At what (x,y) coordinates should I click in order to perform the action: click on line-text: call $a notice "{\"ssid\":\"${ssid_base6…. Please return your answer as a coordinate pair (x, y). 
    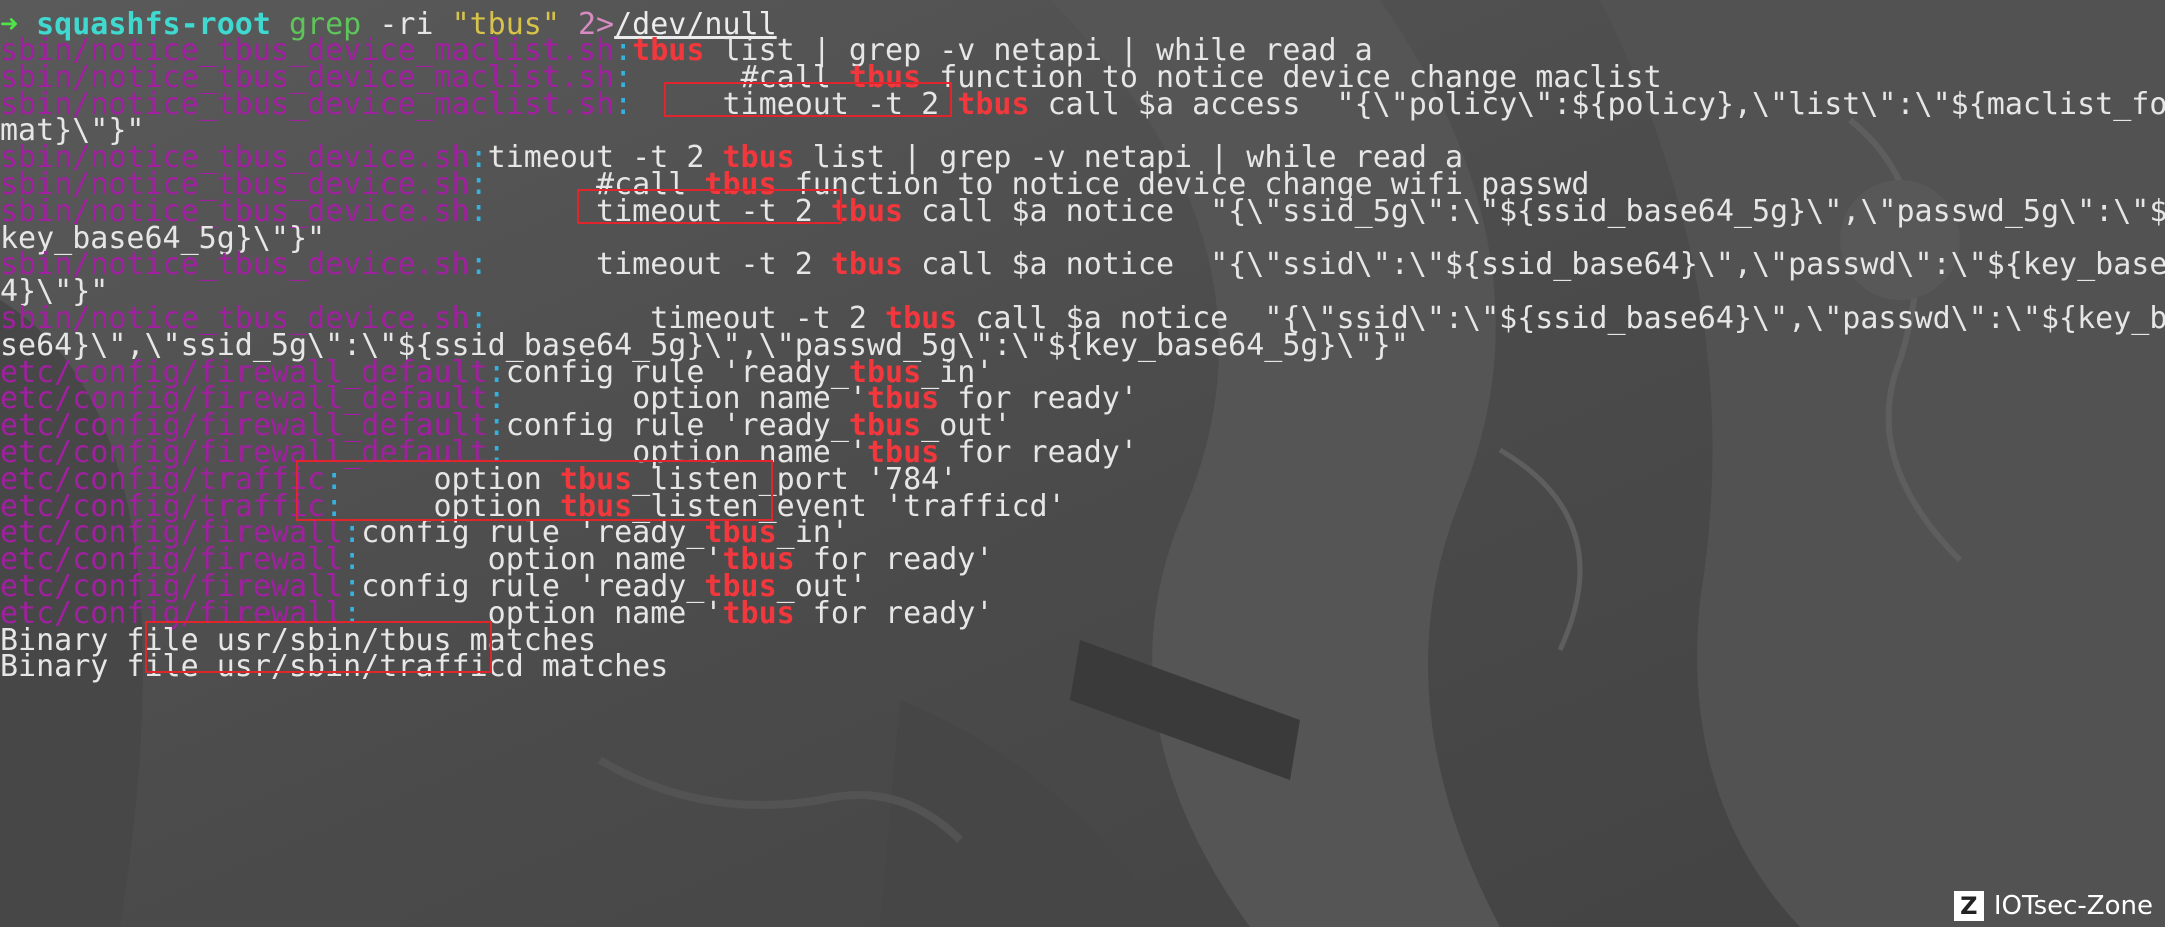
    Looking at the image, I should click on (1534, 265).